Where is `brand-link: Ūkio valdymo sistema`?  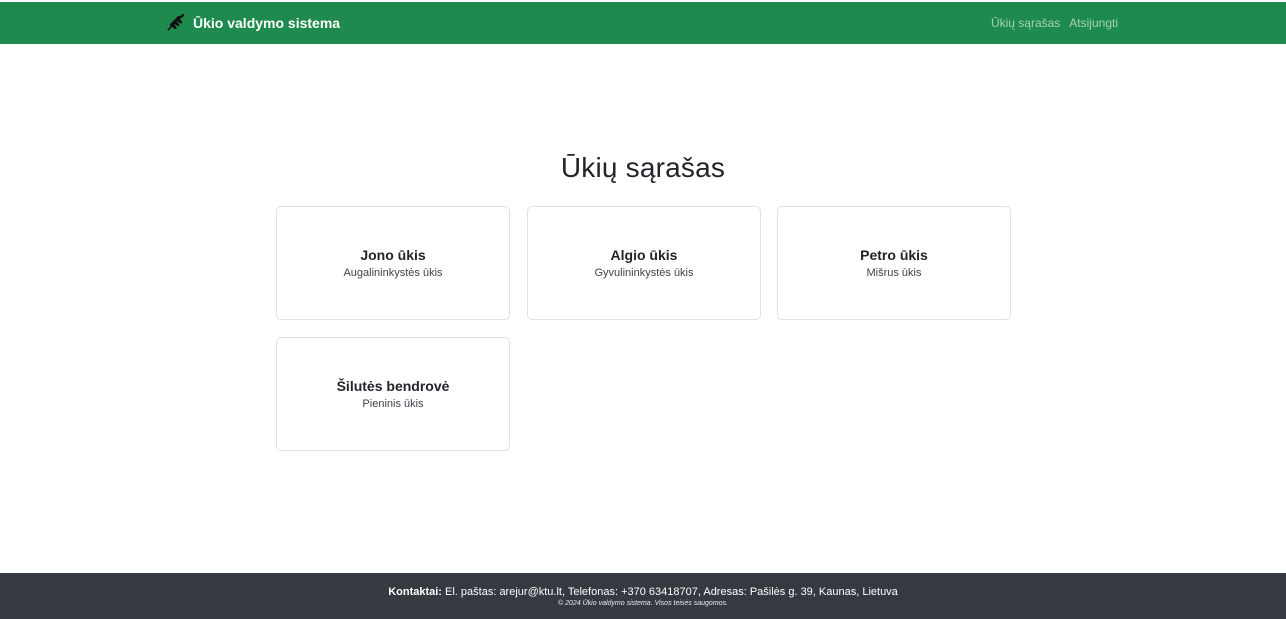 brand-link: Ūkio valdymo sistema is located at coordinates (252, 23).